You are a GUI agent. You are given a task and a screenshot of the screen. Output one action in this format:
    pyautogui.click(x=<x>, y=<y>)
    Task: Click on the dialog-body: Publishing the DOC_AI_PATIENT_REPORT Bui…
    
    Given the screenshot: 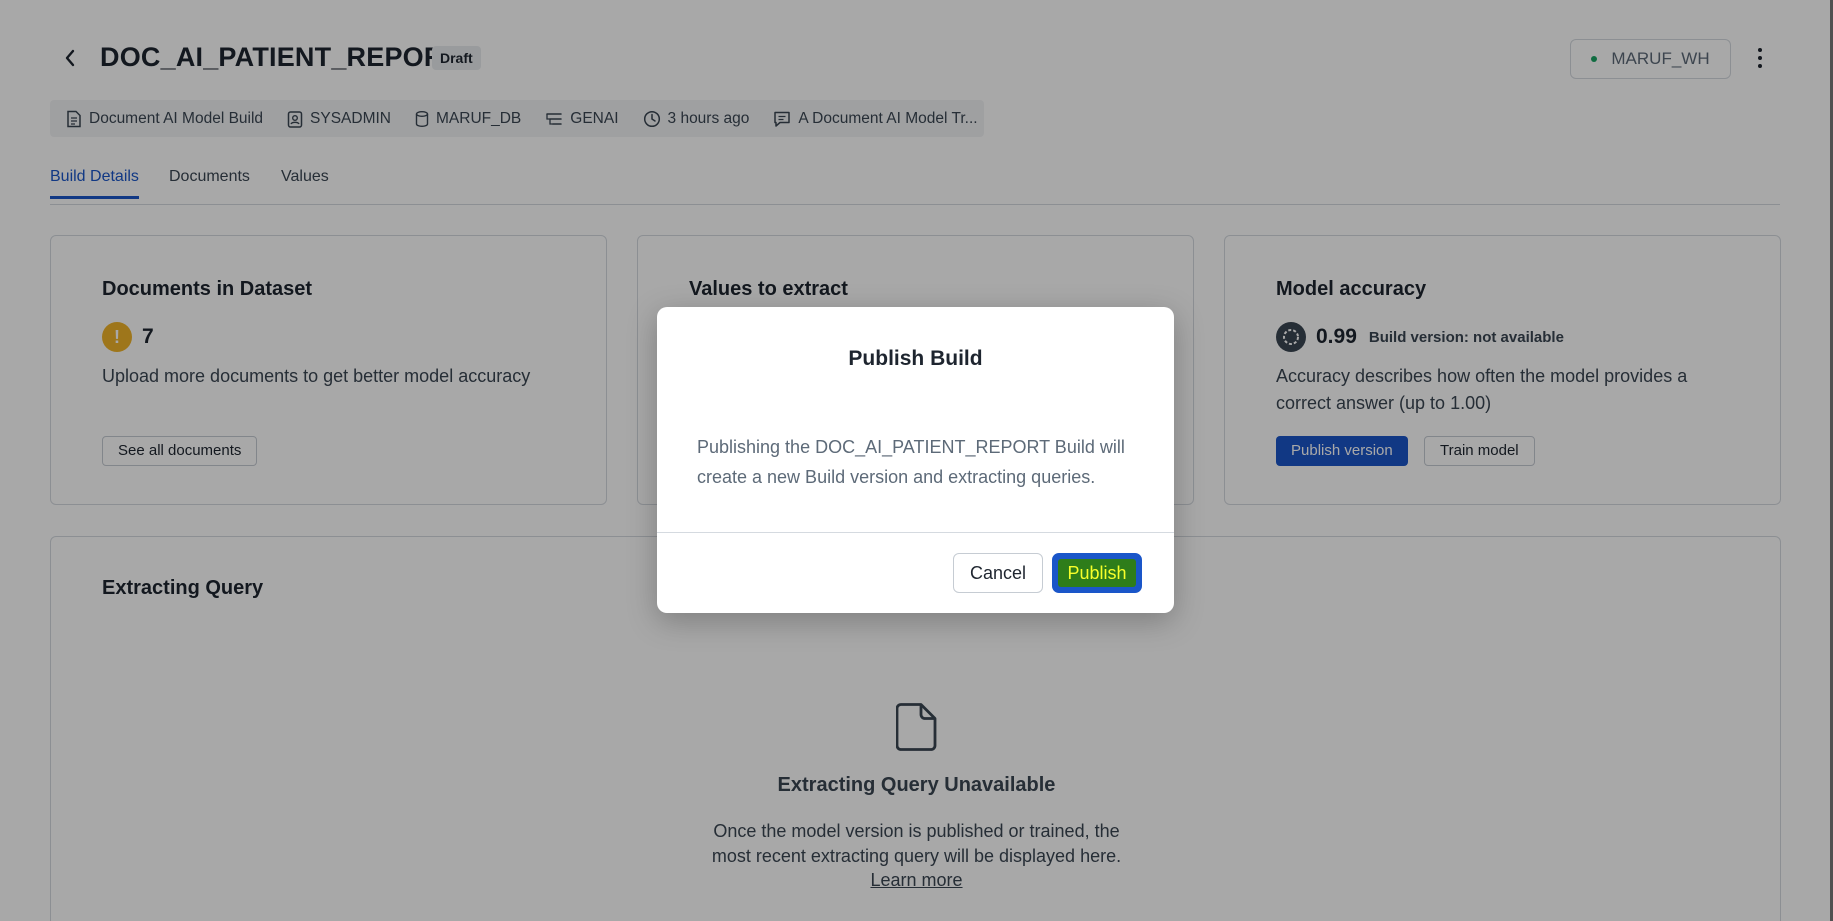 What is the action you would take?
    pyautogui.click(x=911, y=462)
    